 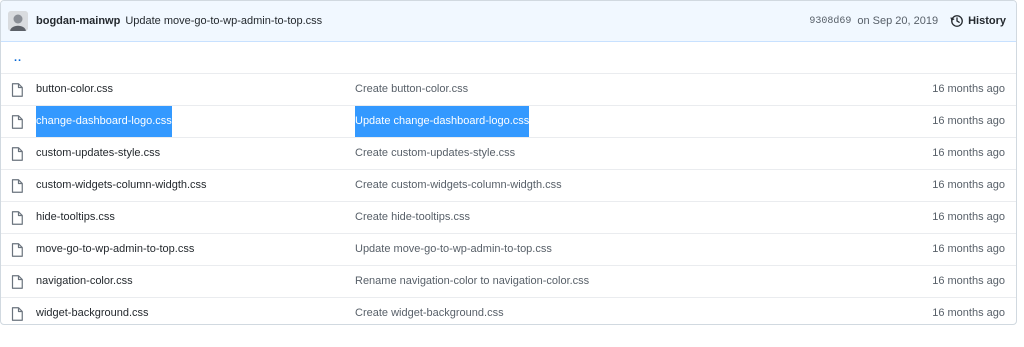 What do you see at coordinates (429, 311) in the screenshot?
I see `file-commit-message-link: Create widget-background.css` at bounding box center [429, 311].